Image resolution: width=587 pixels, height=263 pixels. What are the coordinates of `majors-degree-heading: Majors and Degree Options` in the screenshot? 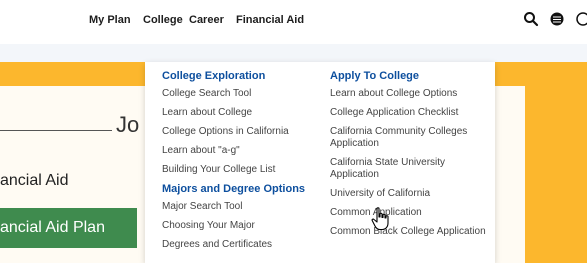 It's located at (234, 189).